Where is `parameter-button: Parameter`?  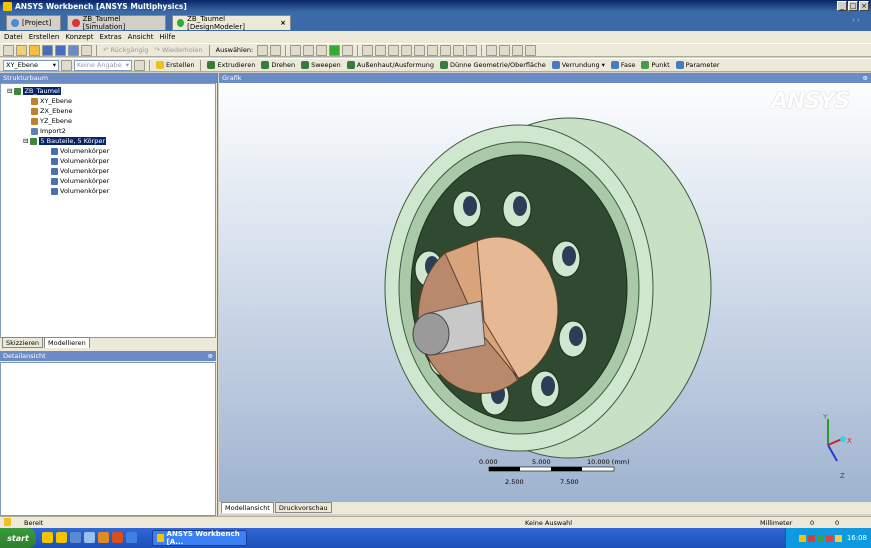 parameter-button: Parameter is located at coordinates (698, 65).